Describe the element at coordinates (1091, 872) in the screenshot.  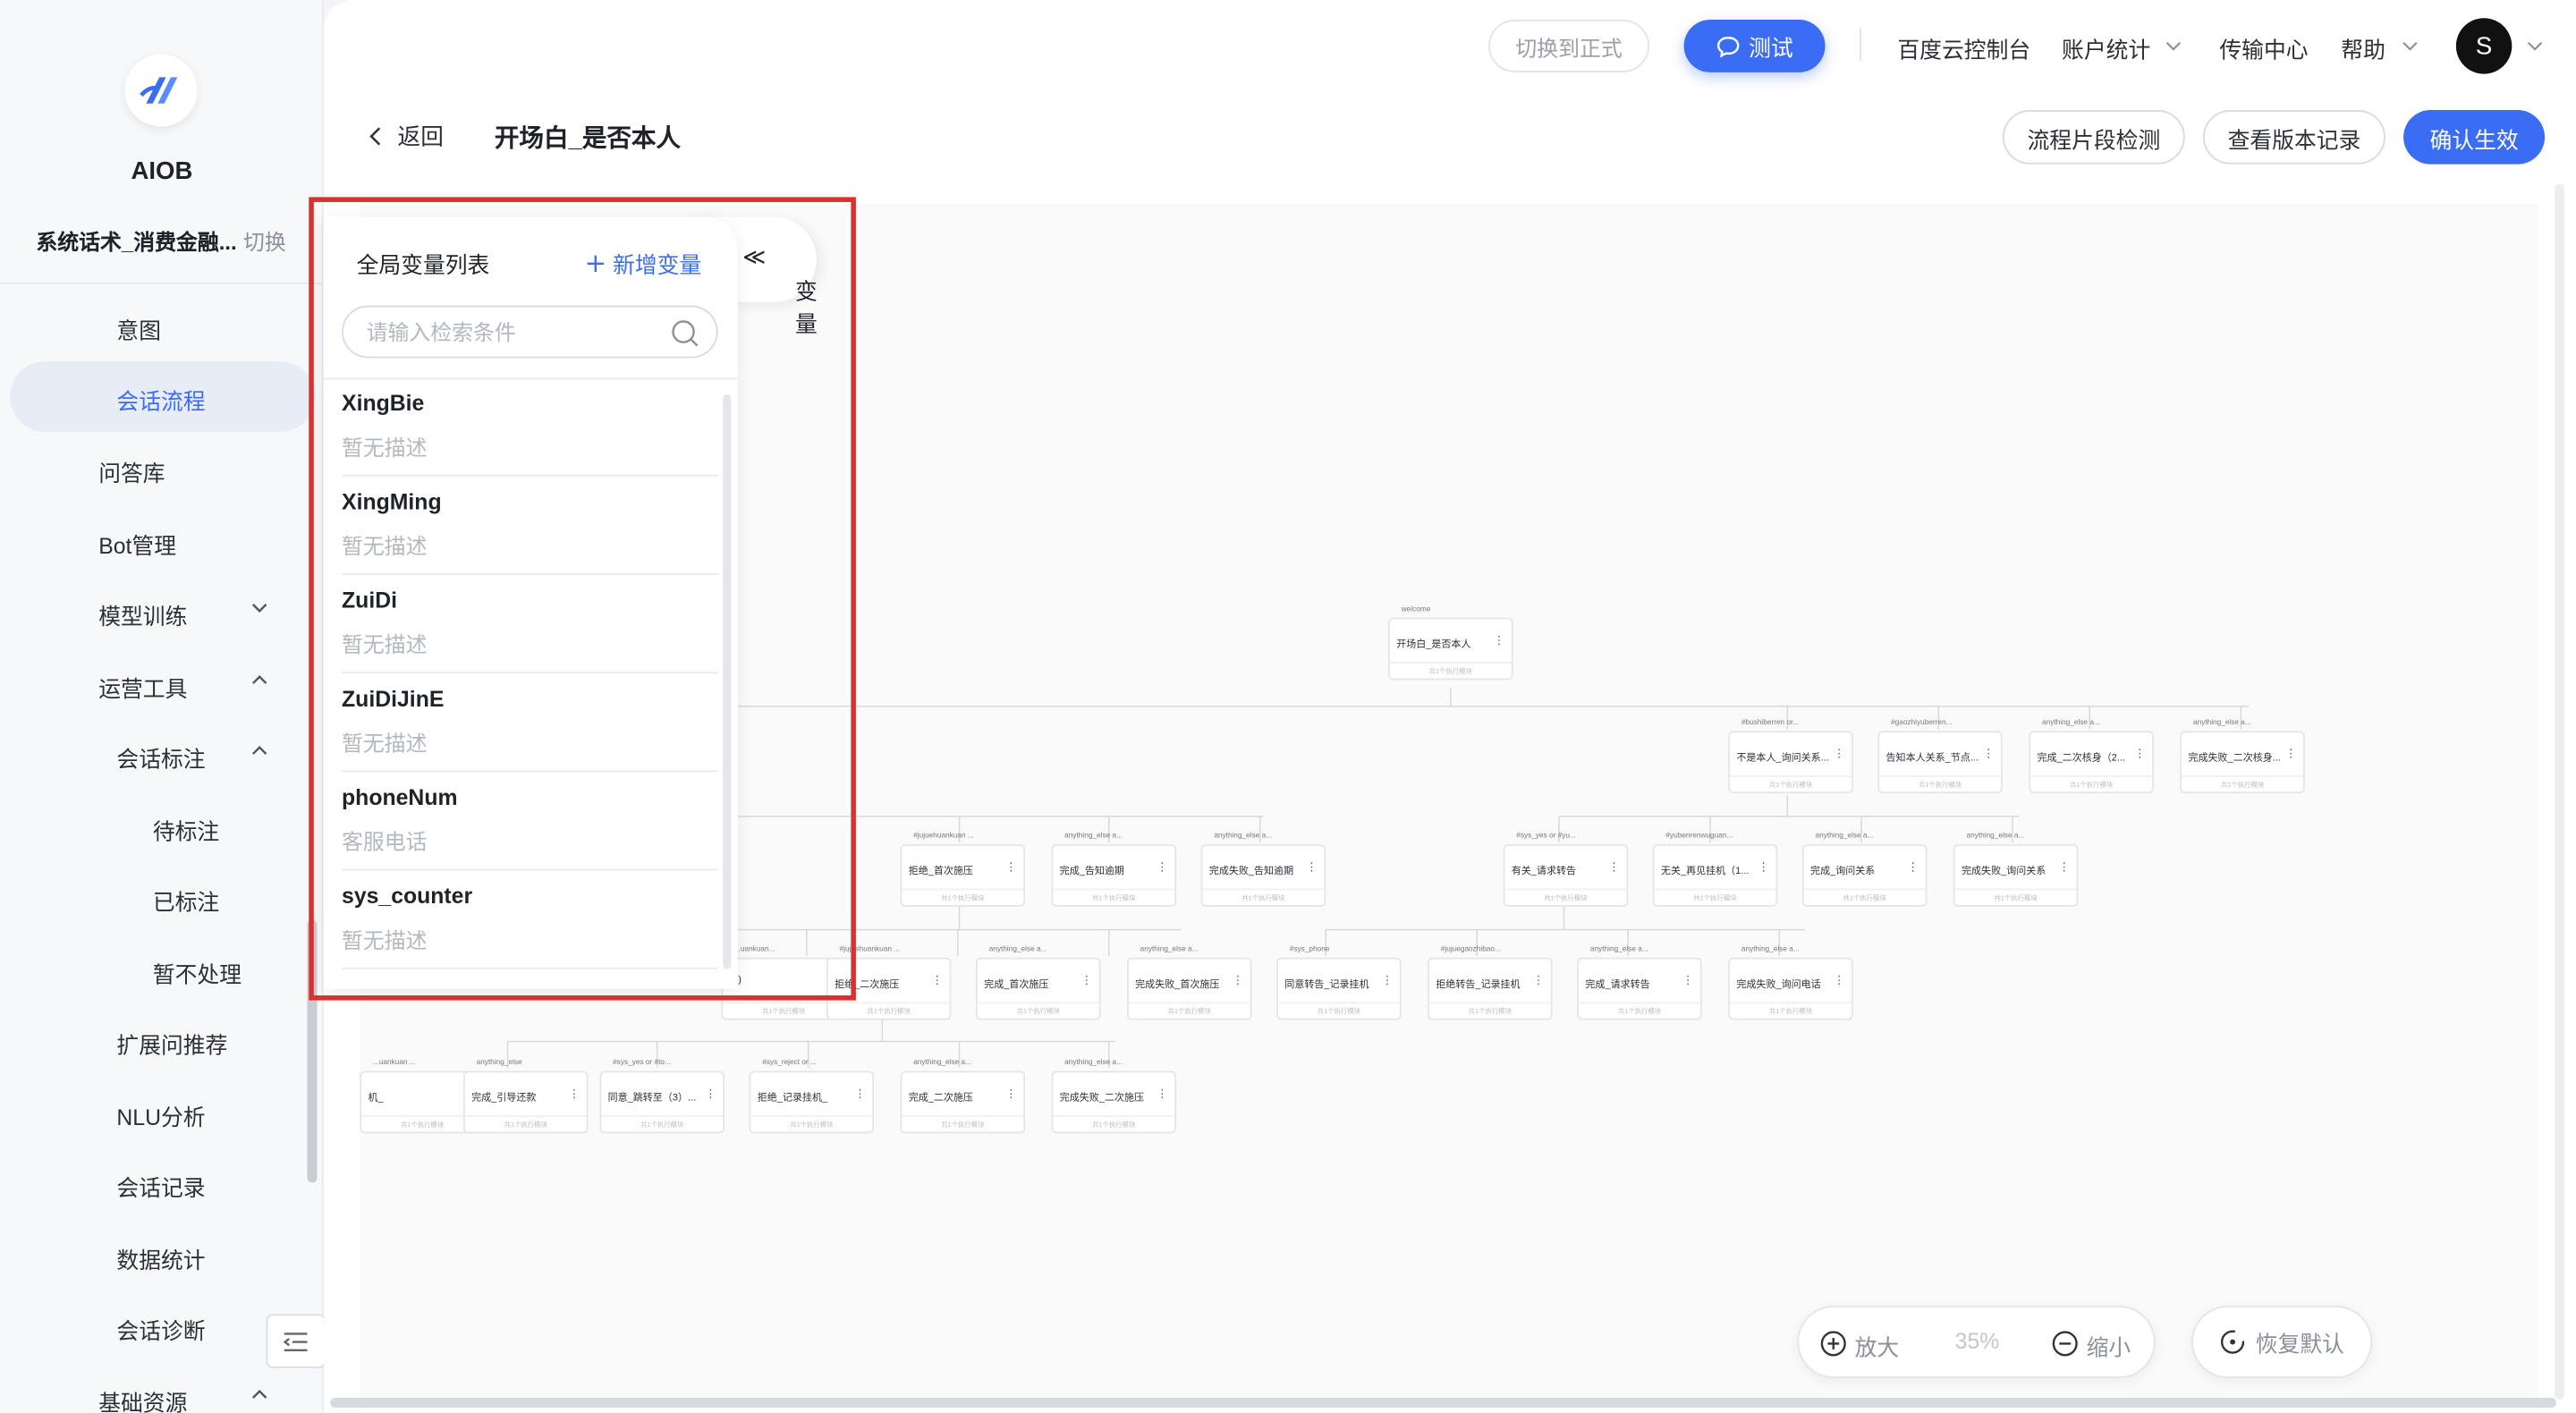
I see `flow-node-title: 完成_告知逾期` at that location.